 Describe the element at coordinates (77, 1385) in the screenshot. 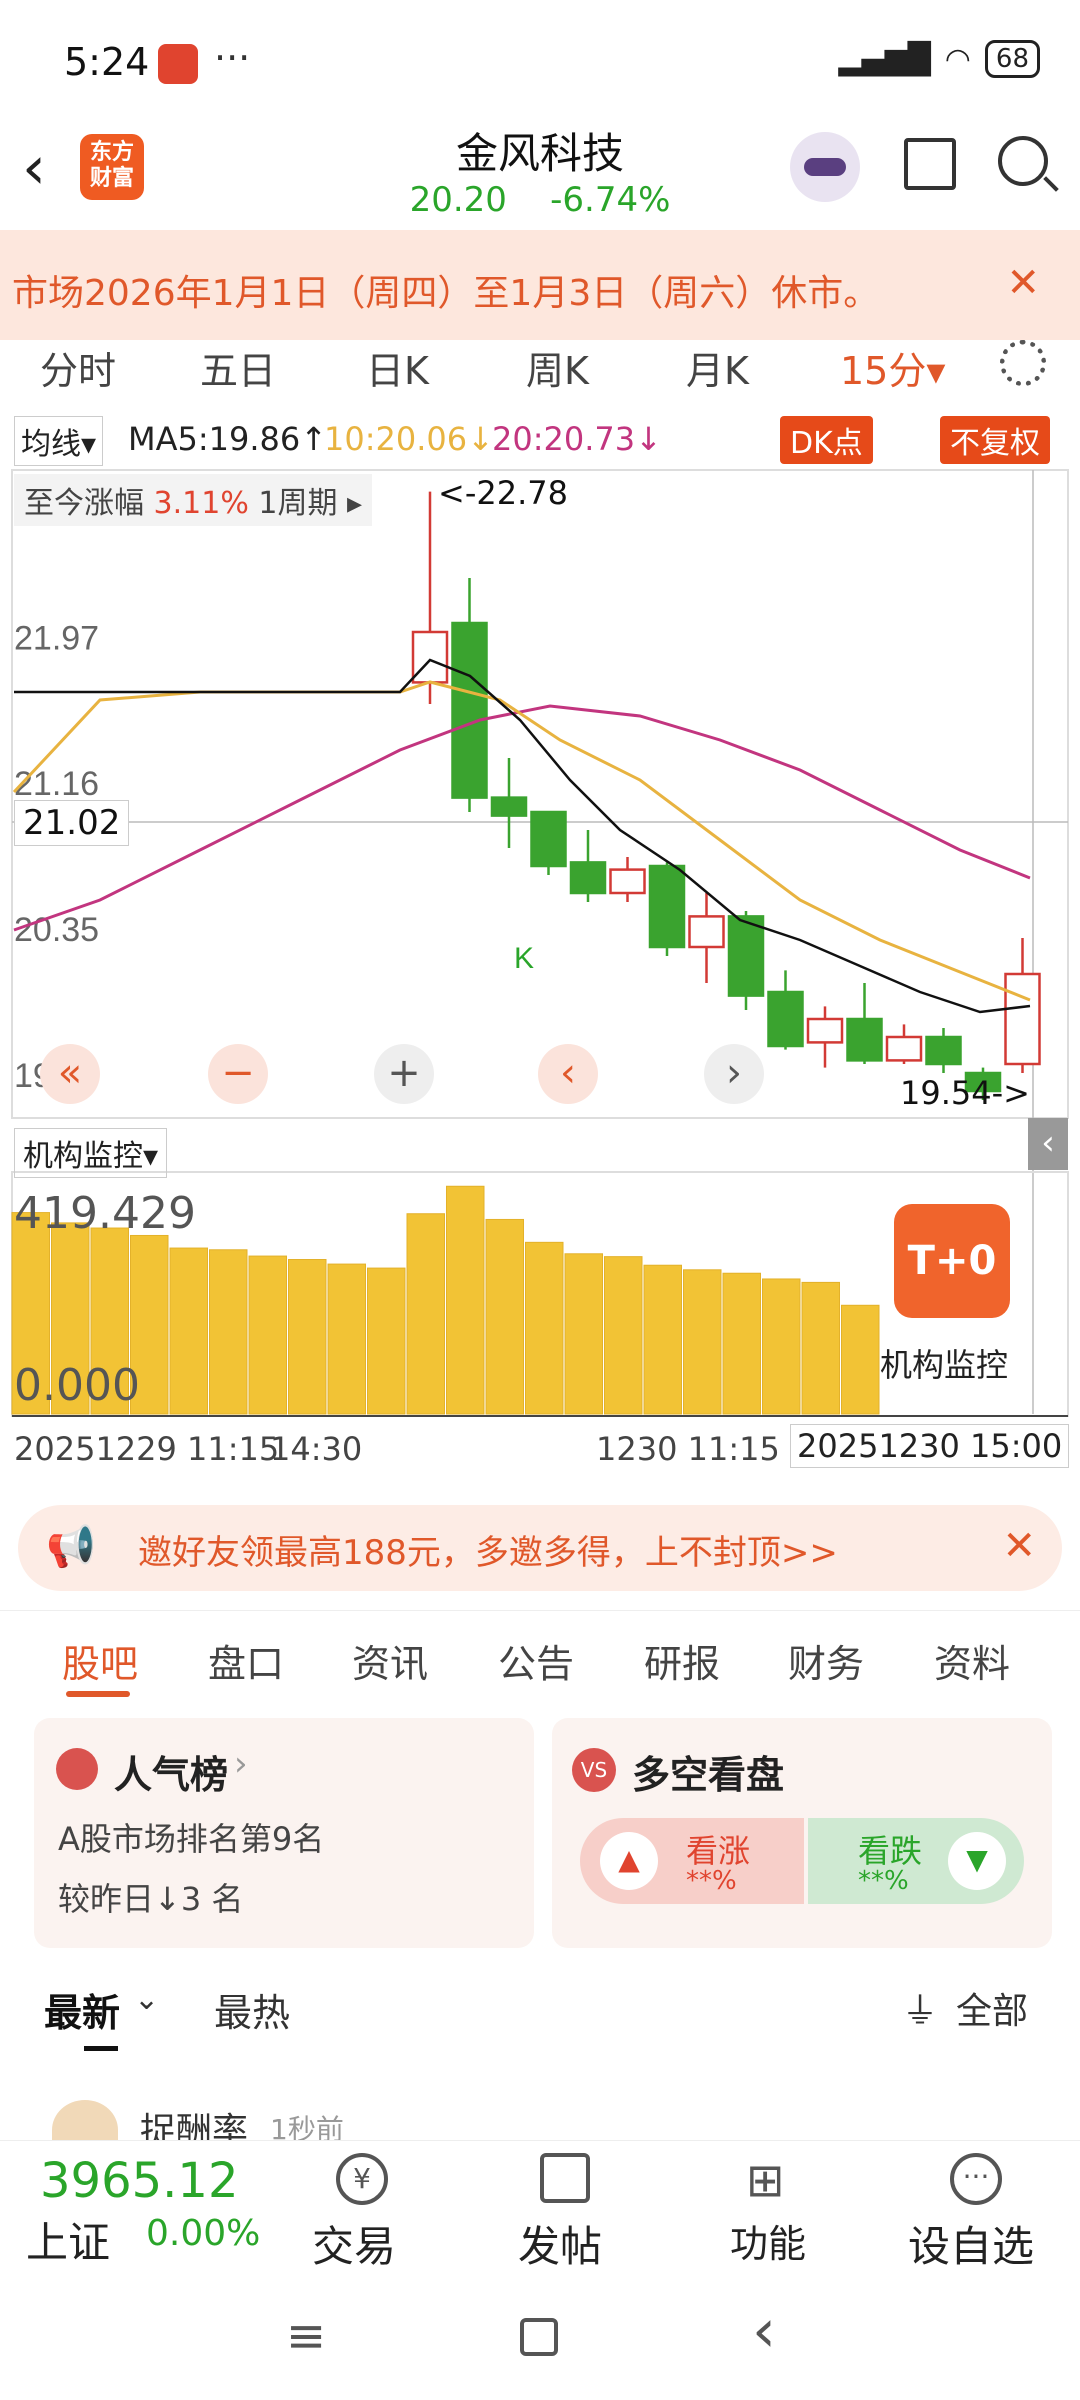

I see `volume-min-label: 0.000` at that location.